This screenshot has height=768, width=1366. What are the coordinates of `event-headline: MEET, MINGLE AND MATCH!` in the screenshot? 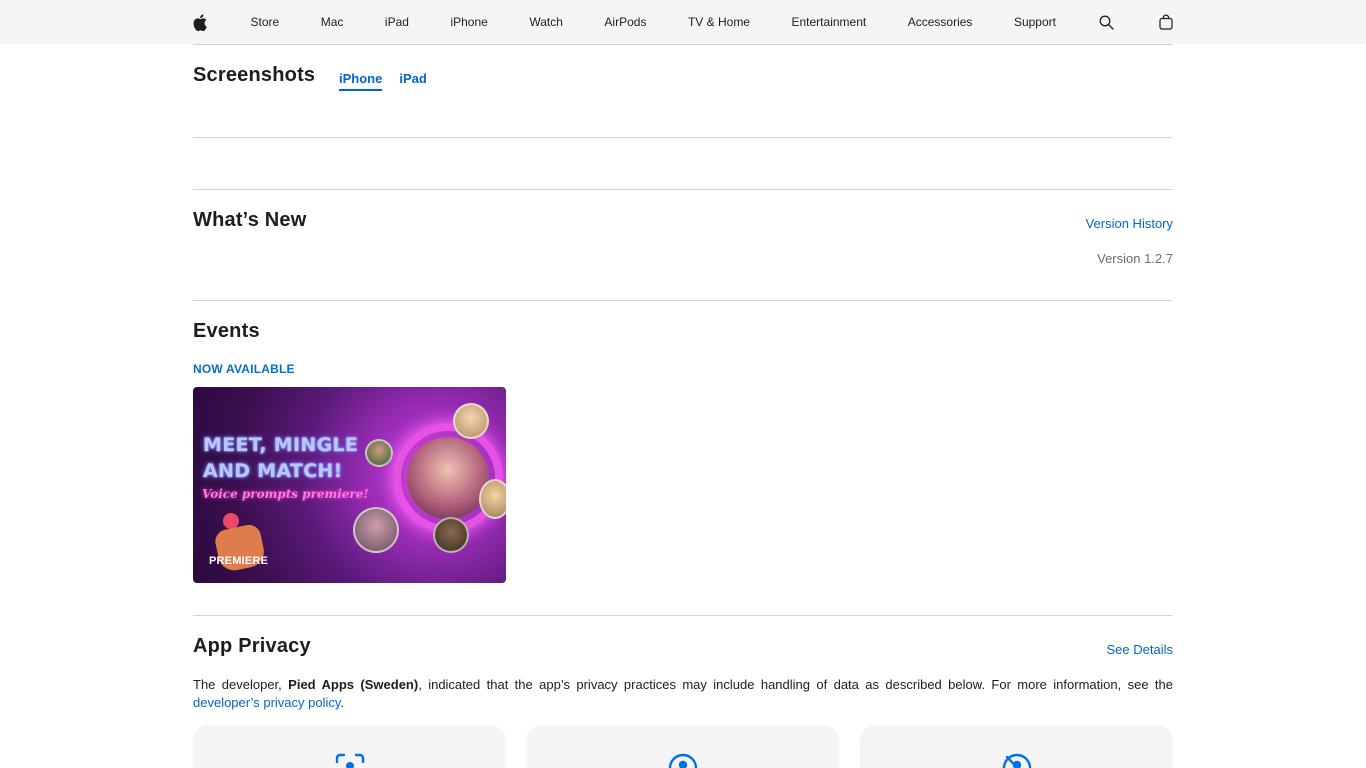 It's located at (280, 458).